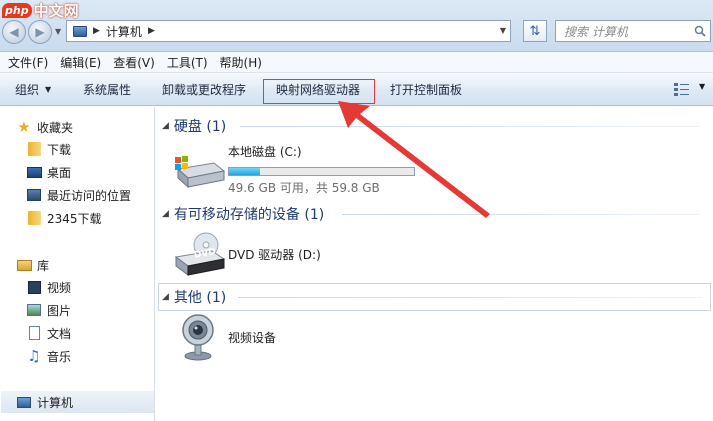  What do you see at coordinates (274, 254) in the screenshot?
I see `dvd-drive-name: DVD 驱动器 (D:)` at bounding box center [274, 254].